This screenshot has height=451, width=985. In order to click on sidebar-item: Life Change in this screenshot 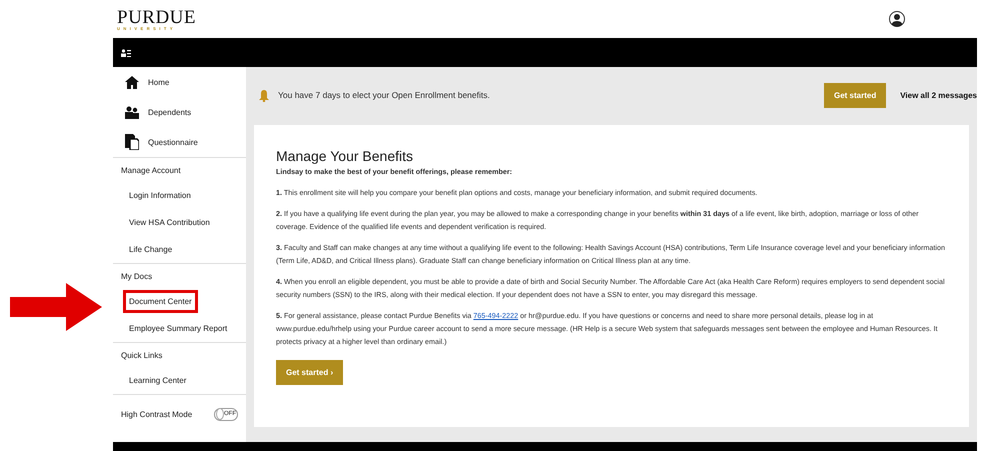, I will do `click(150, 249)`.